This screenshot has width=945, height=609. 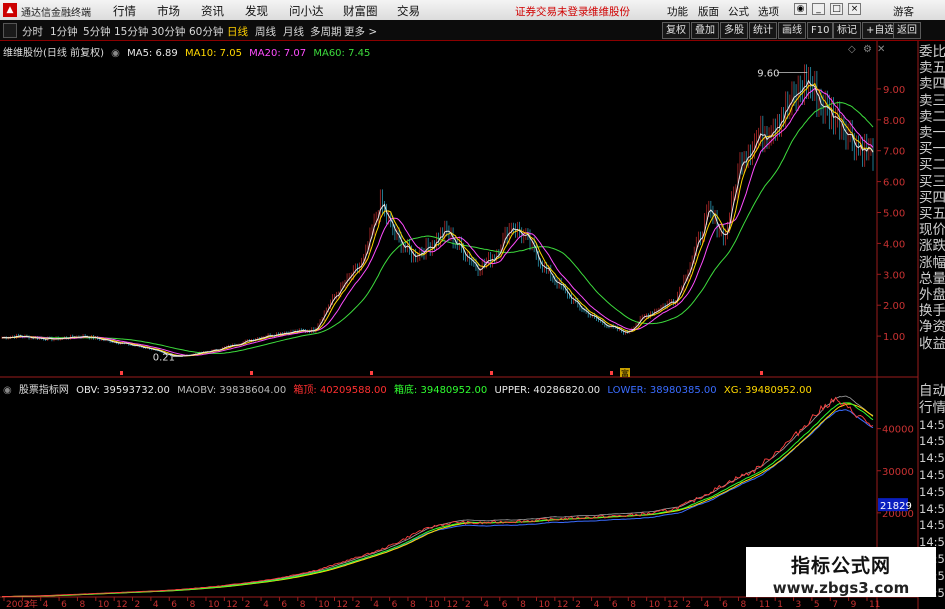 I want to click on indicator-name: 股票指标网, so click(x=44, y=390).